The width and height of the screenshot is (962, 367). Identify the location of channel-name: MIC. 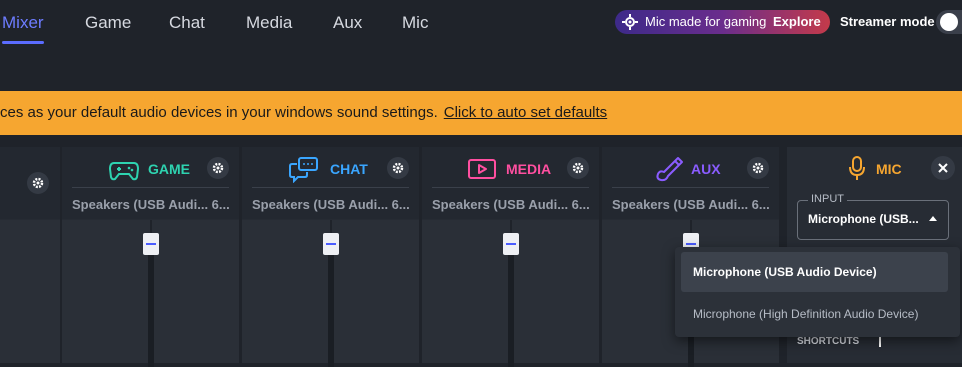
(889, 169).